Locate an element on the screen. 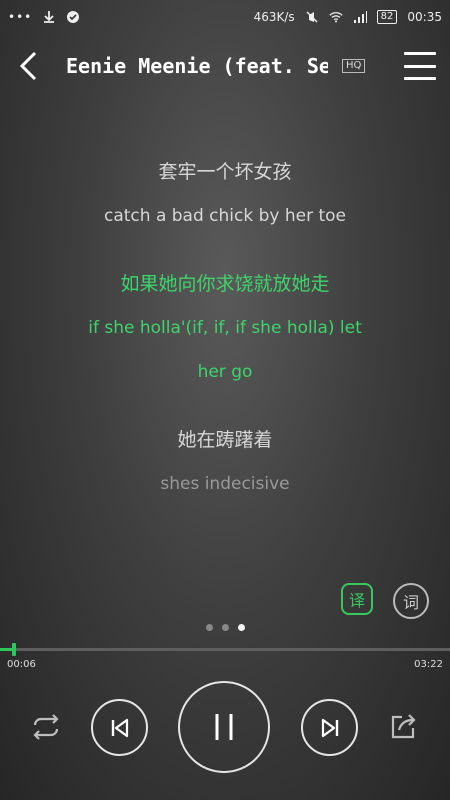 The height and width of the screenshot is (800, 450). share-button is located at coordinates (404, 726).